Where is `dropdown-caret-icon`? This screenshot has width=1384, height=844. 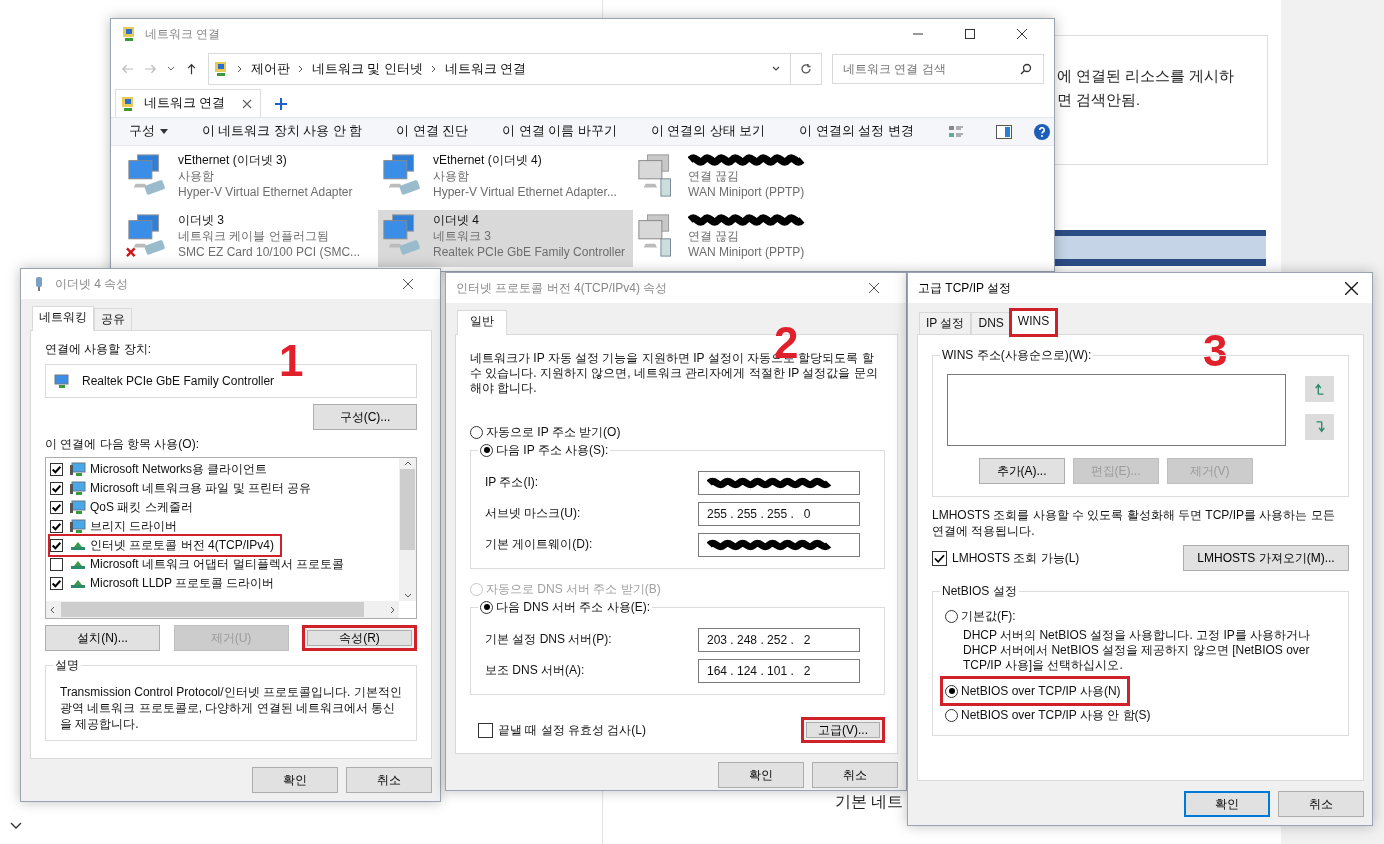 dropdown-caret-icon is located at coordinates (776, 69).